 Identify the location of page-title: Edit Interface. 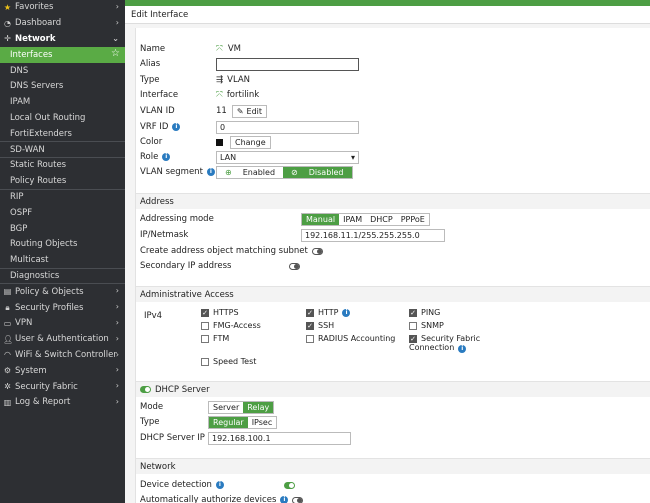
(160, 14).